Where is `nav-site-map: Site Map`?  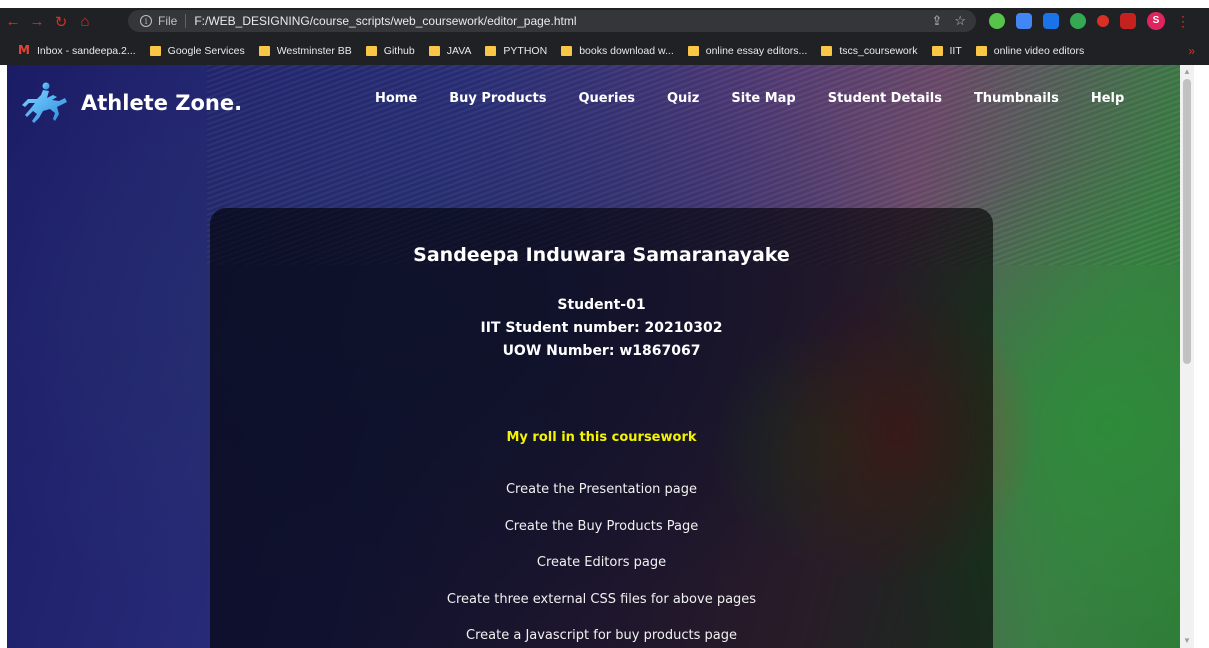
nav-site-map: Site Map is located at coordinates (763, 98).